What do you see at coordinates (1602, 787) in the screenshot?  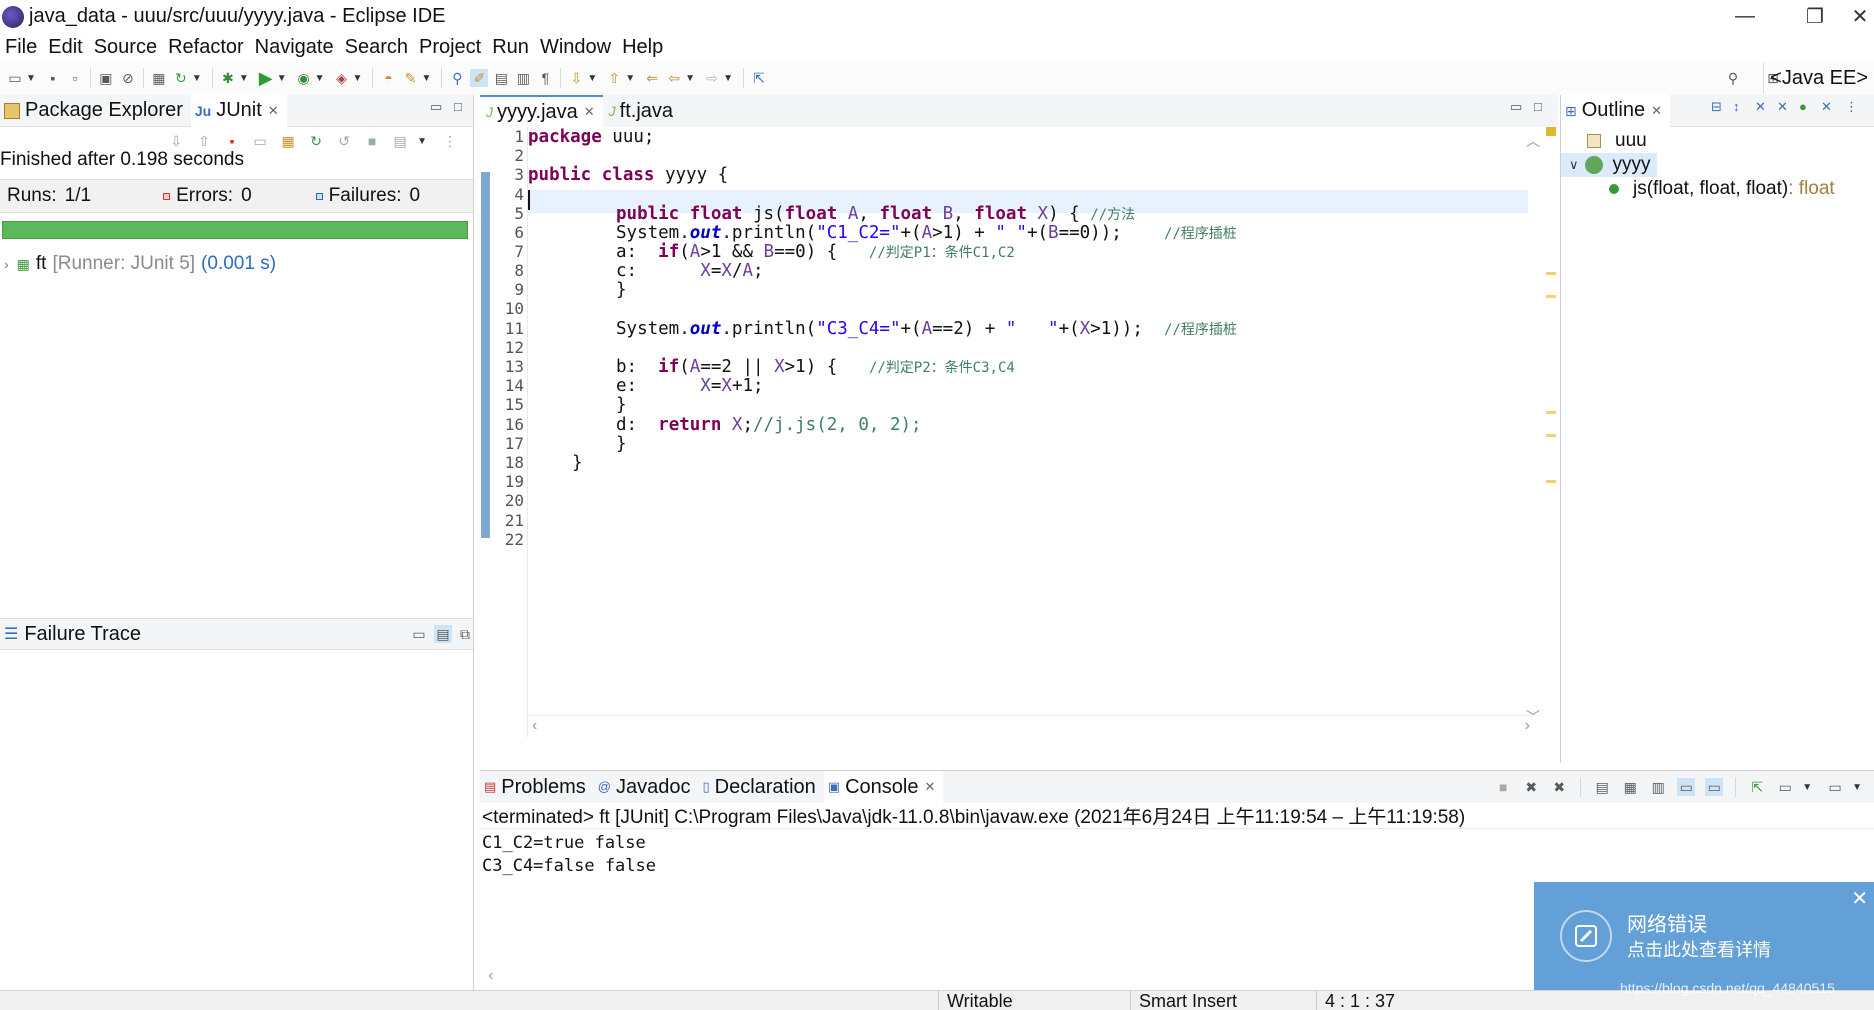 I see `clear-console-icon: ▤` at bounding box center [1602, 787].